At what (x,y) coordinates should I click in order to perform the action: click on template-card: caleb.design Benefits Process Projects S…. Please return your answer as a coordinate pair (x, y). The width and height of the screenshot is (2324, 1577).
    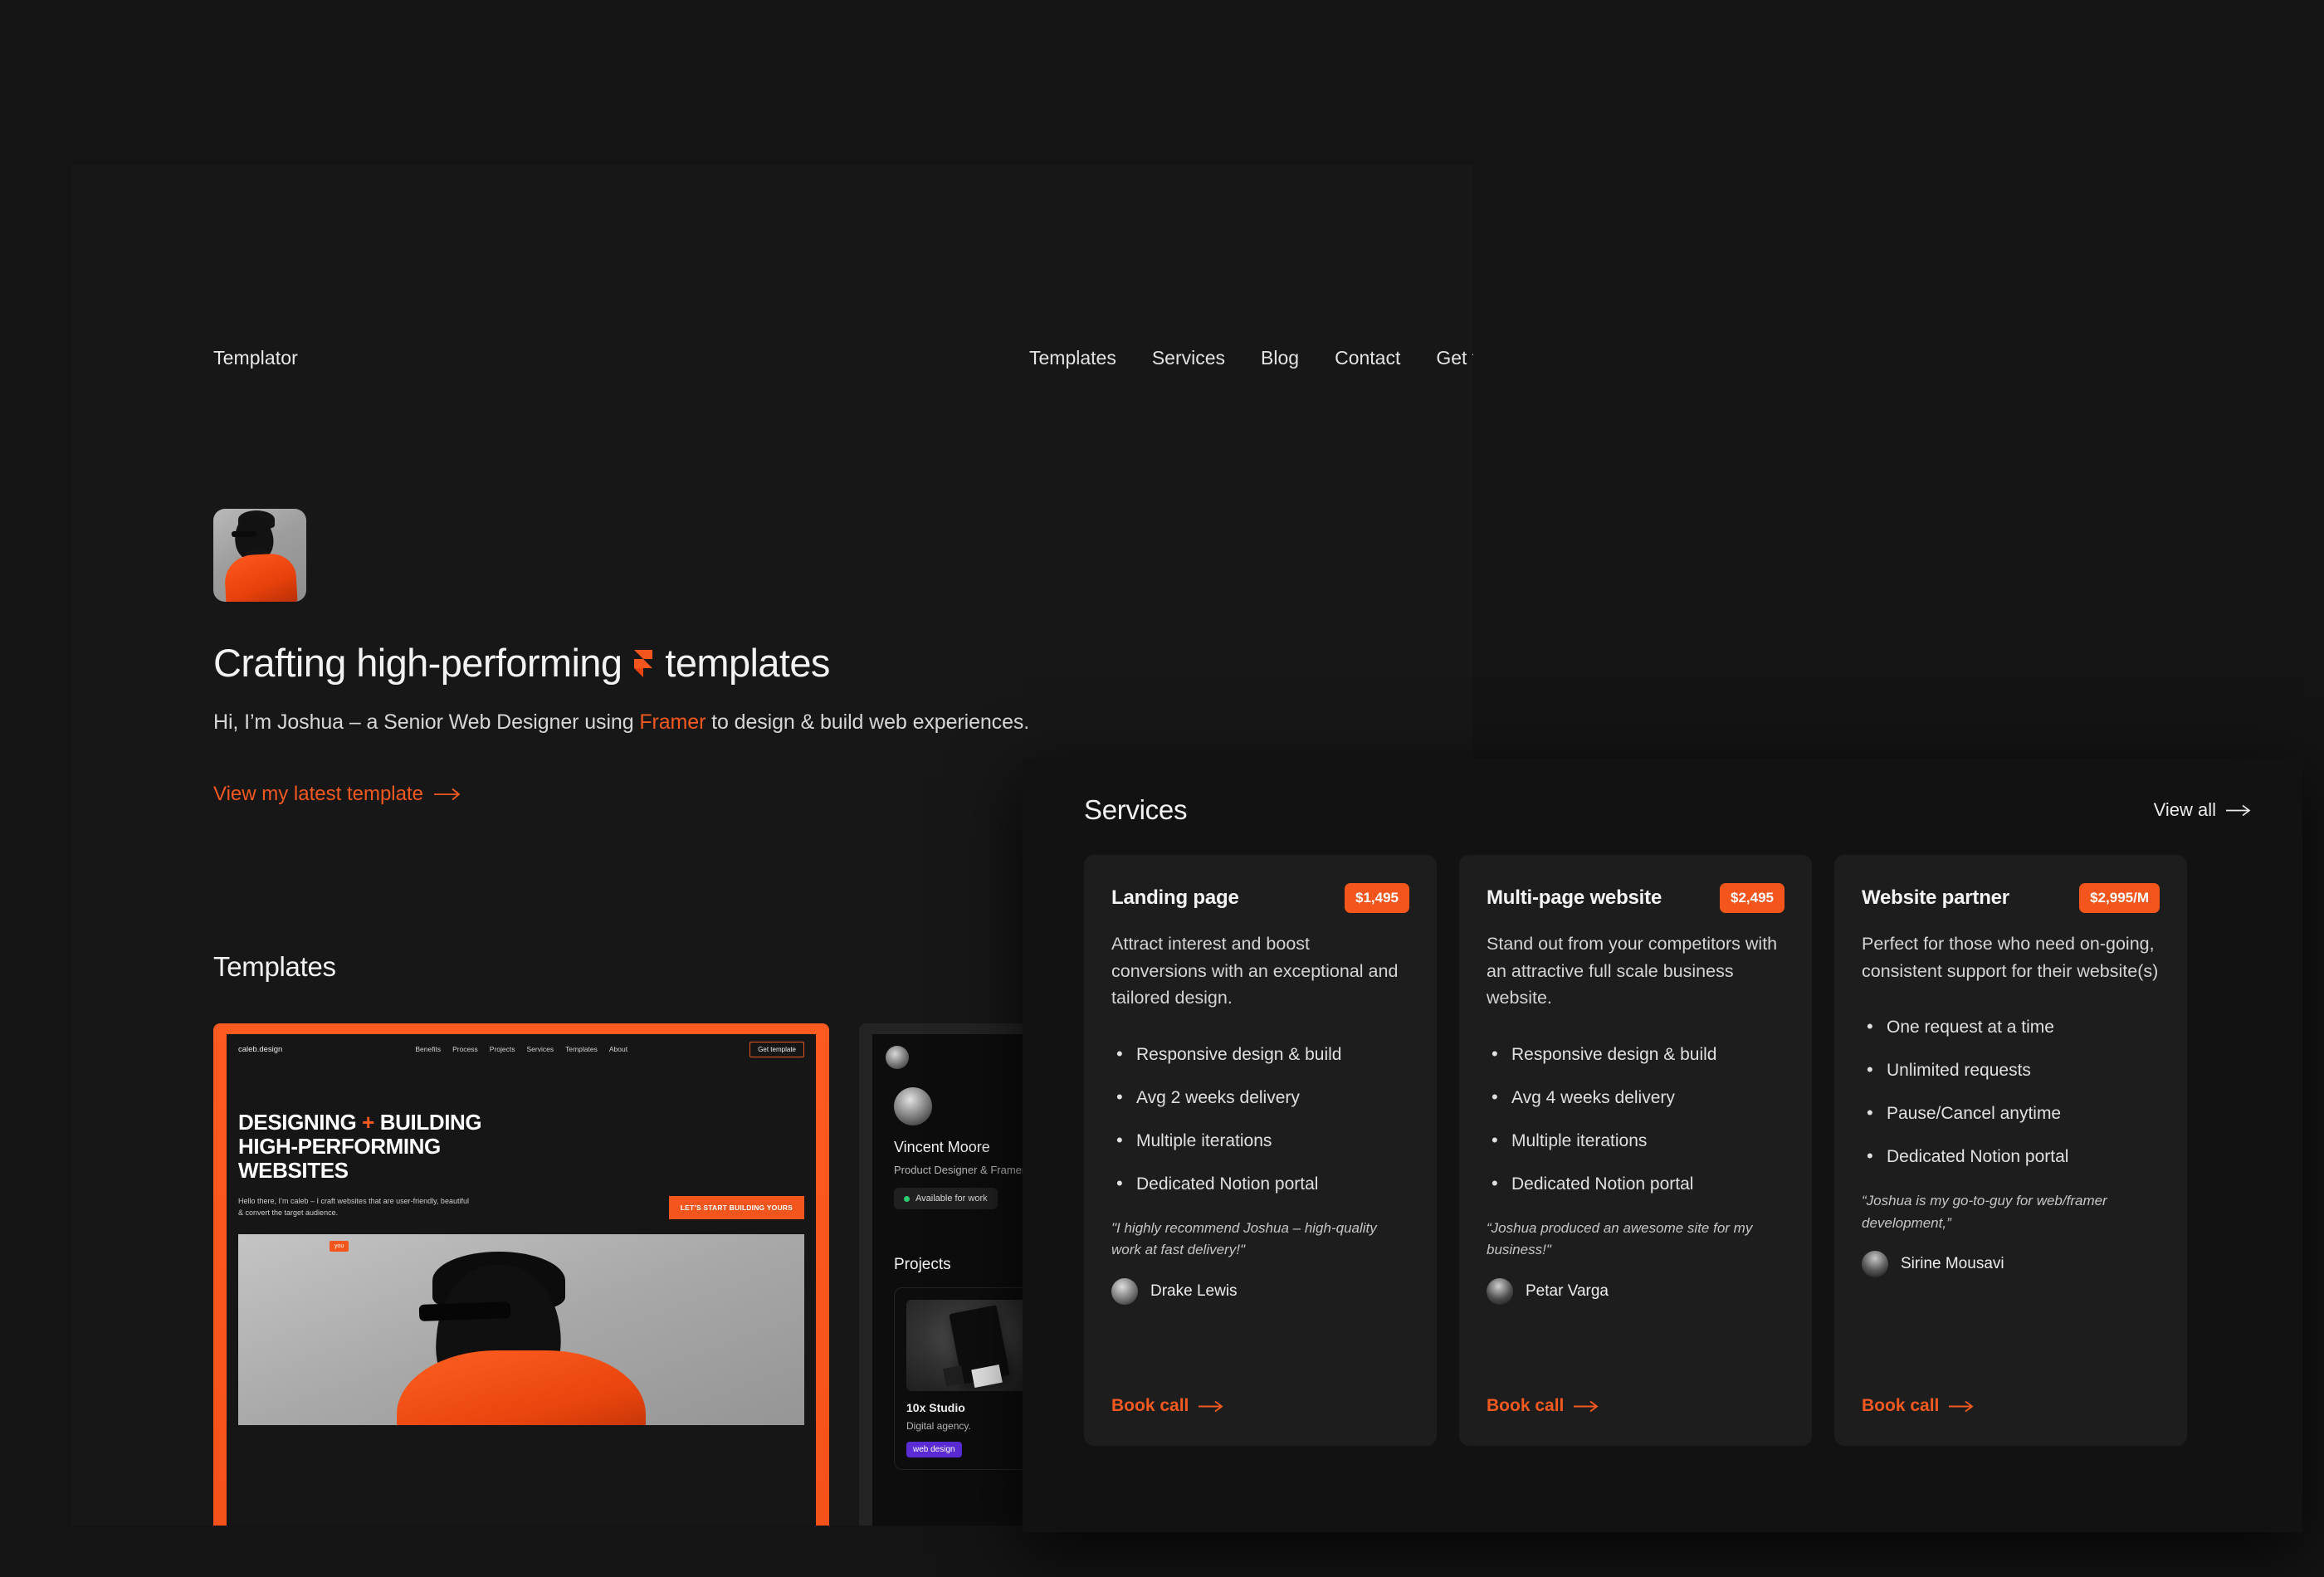
    Looking at the image, I should click on (521, 1275).